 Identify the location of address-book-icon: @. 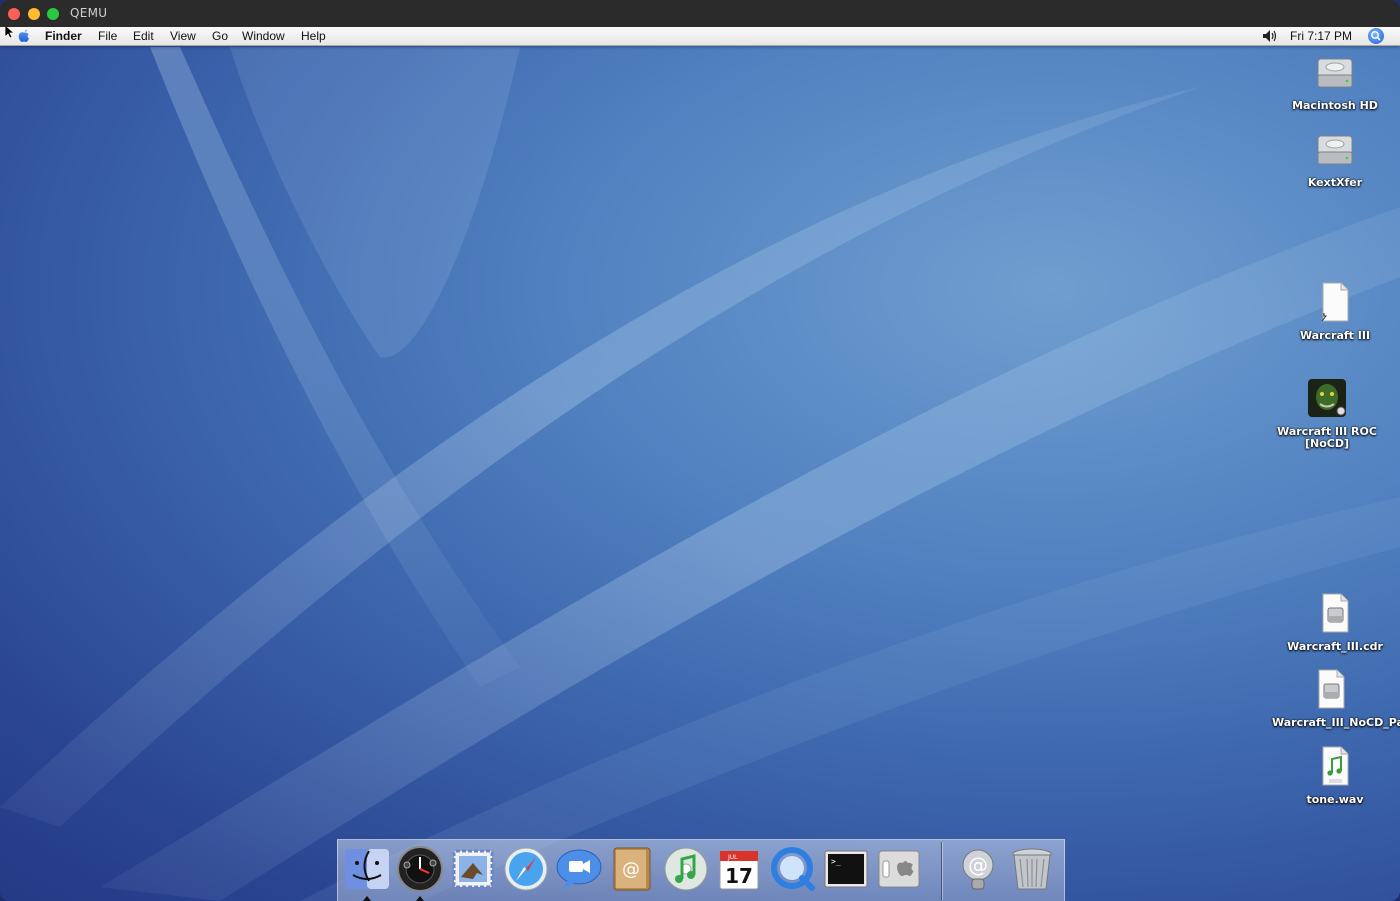
(632, 869).